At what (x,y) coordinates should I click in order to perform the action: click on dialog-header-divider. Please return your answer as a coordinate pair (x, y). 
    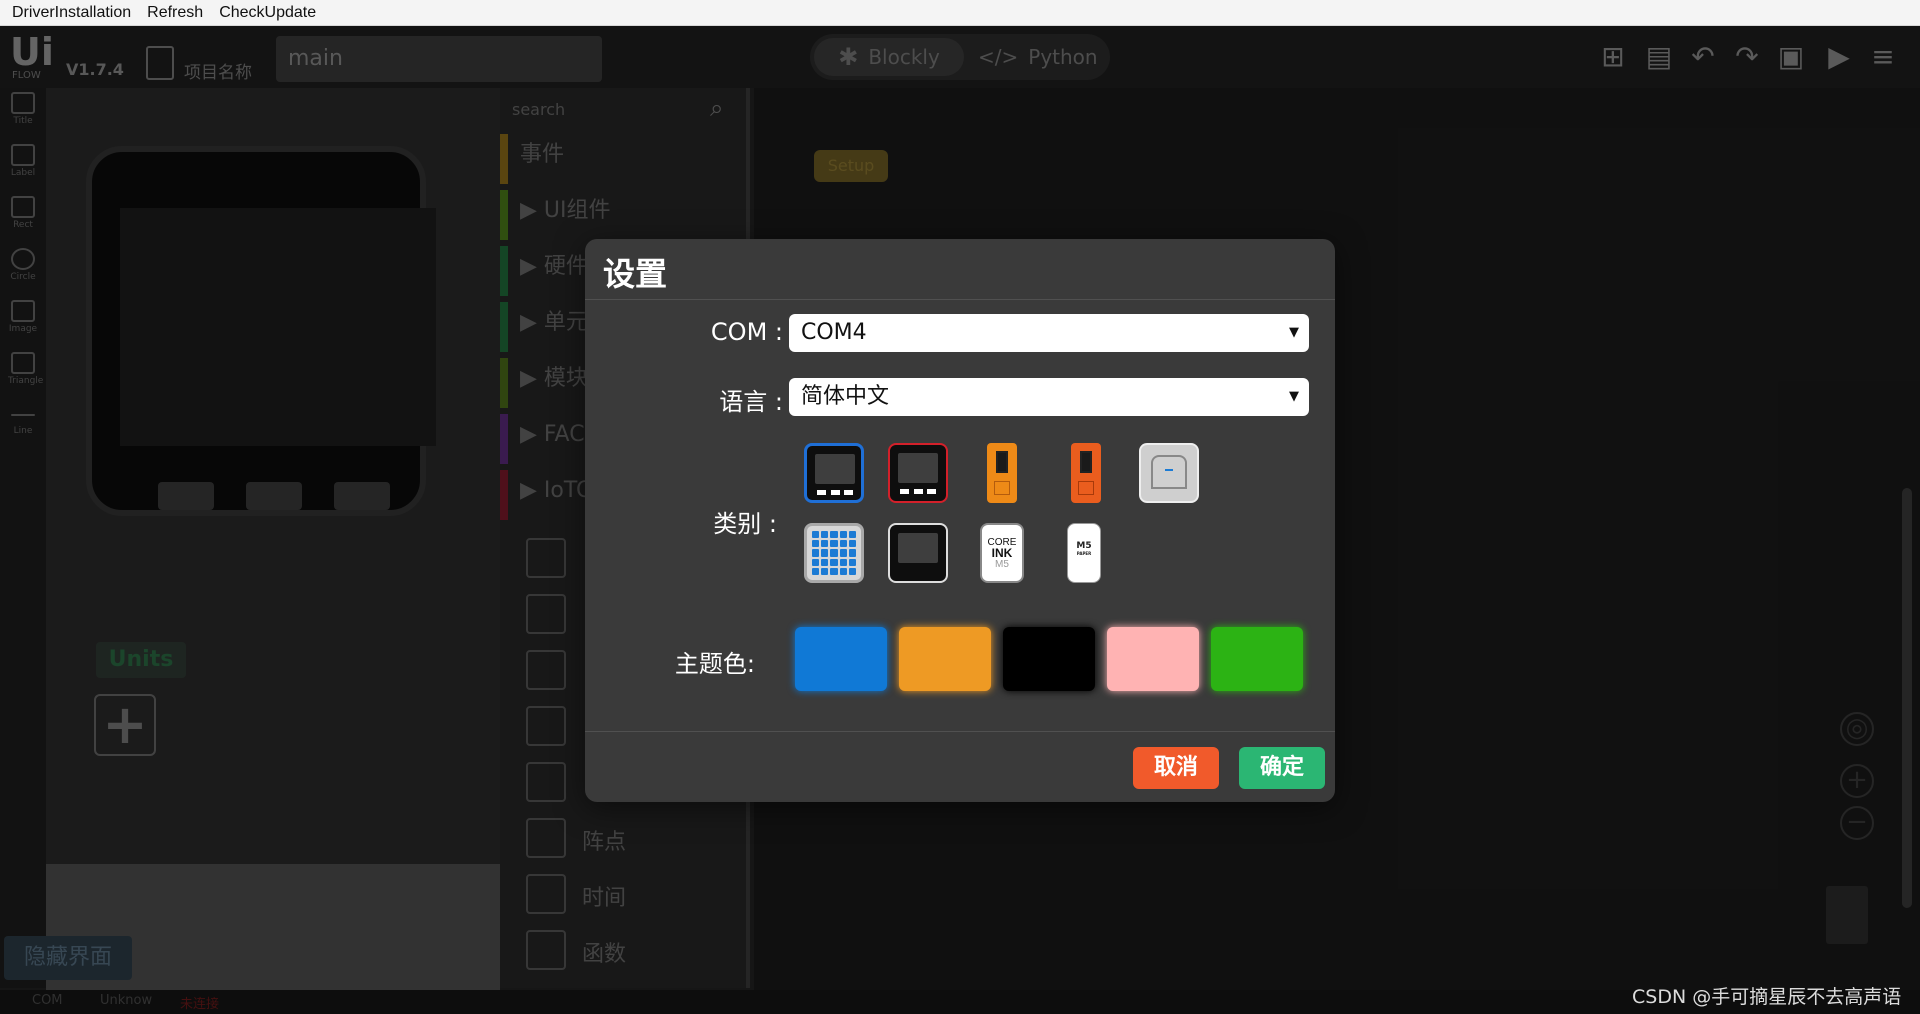
    Looking at the image, I should click on (960, 299).